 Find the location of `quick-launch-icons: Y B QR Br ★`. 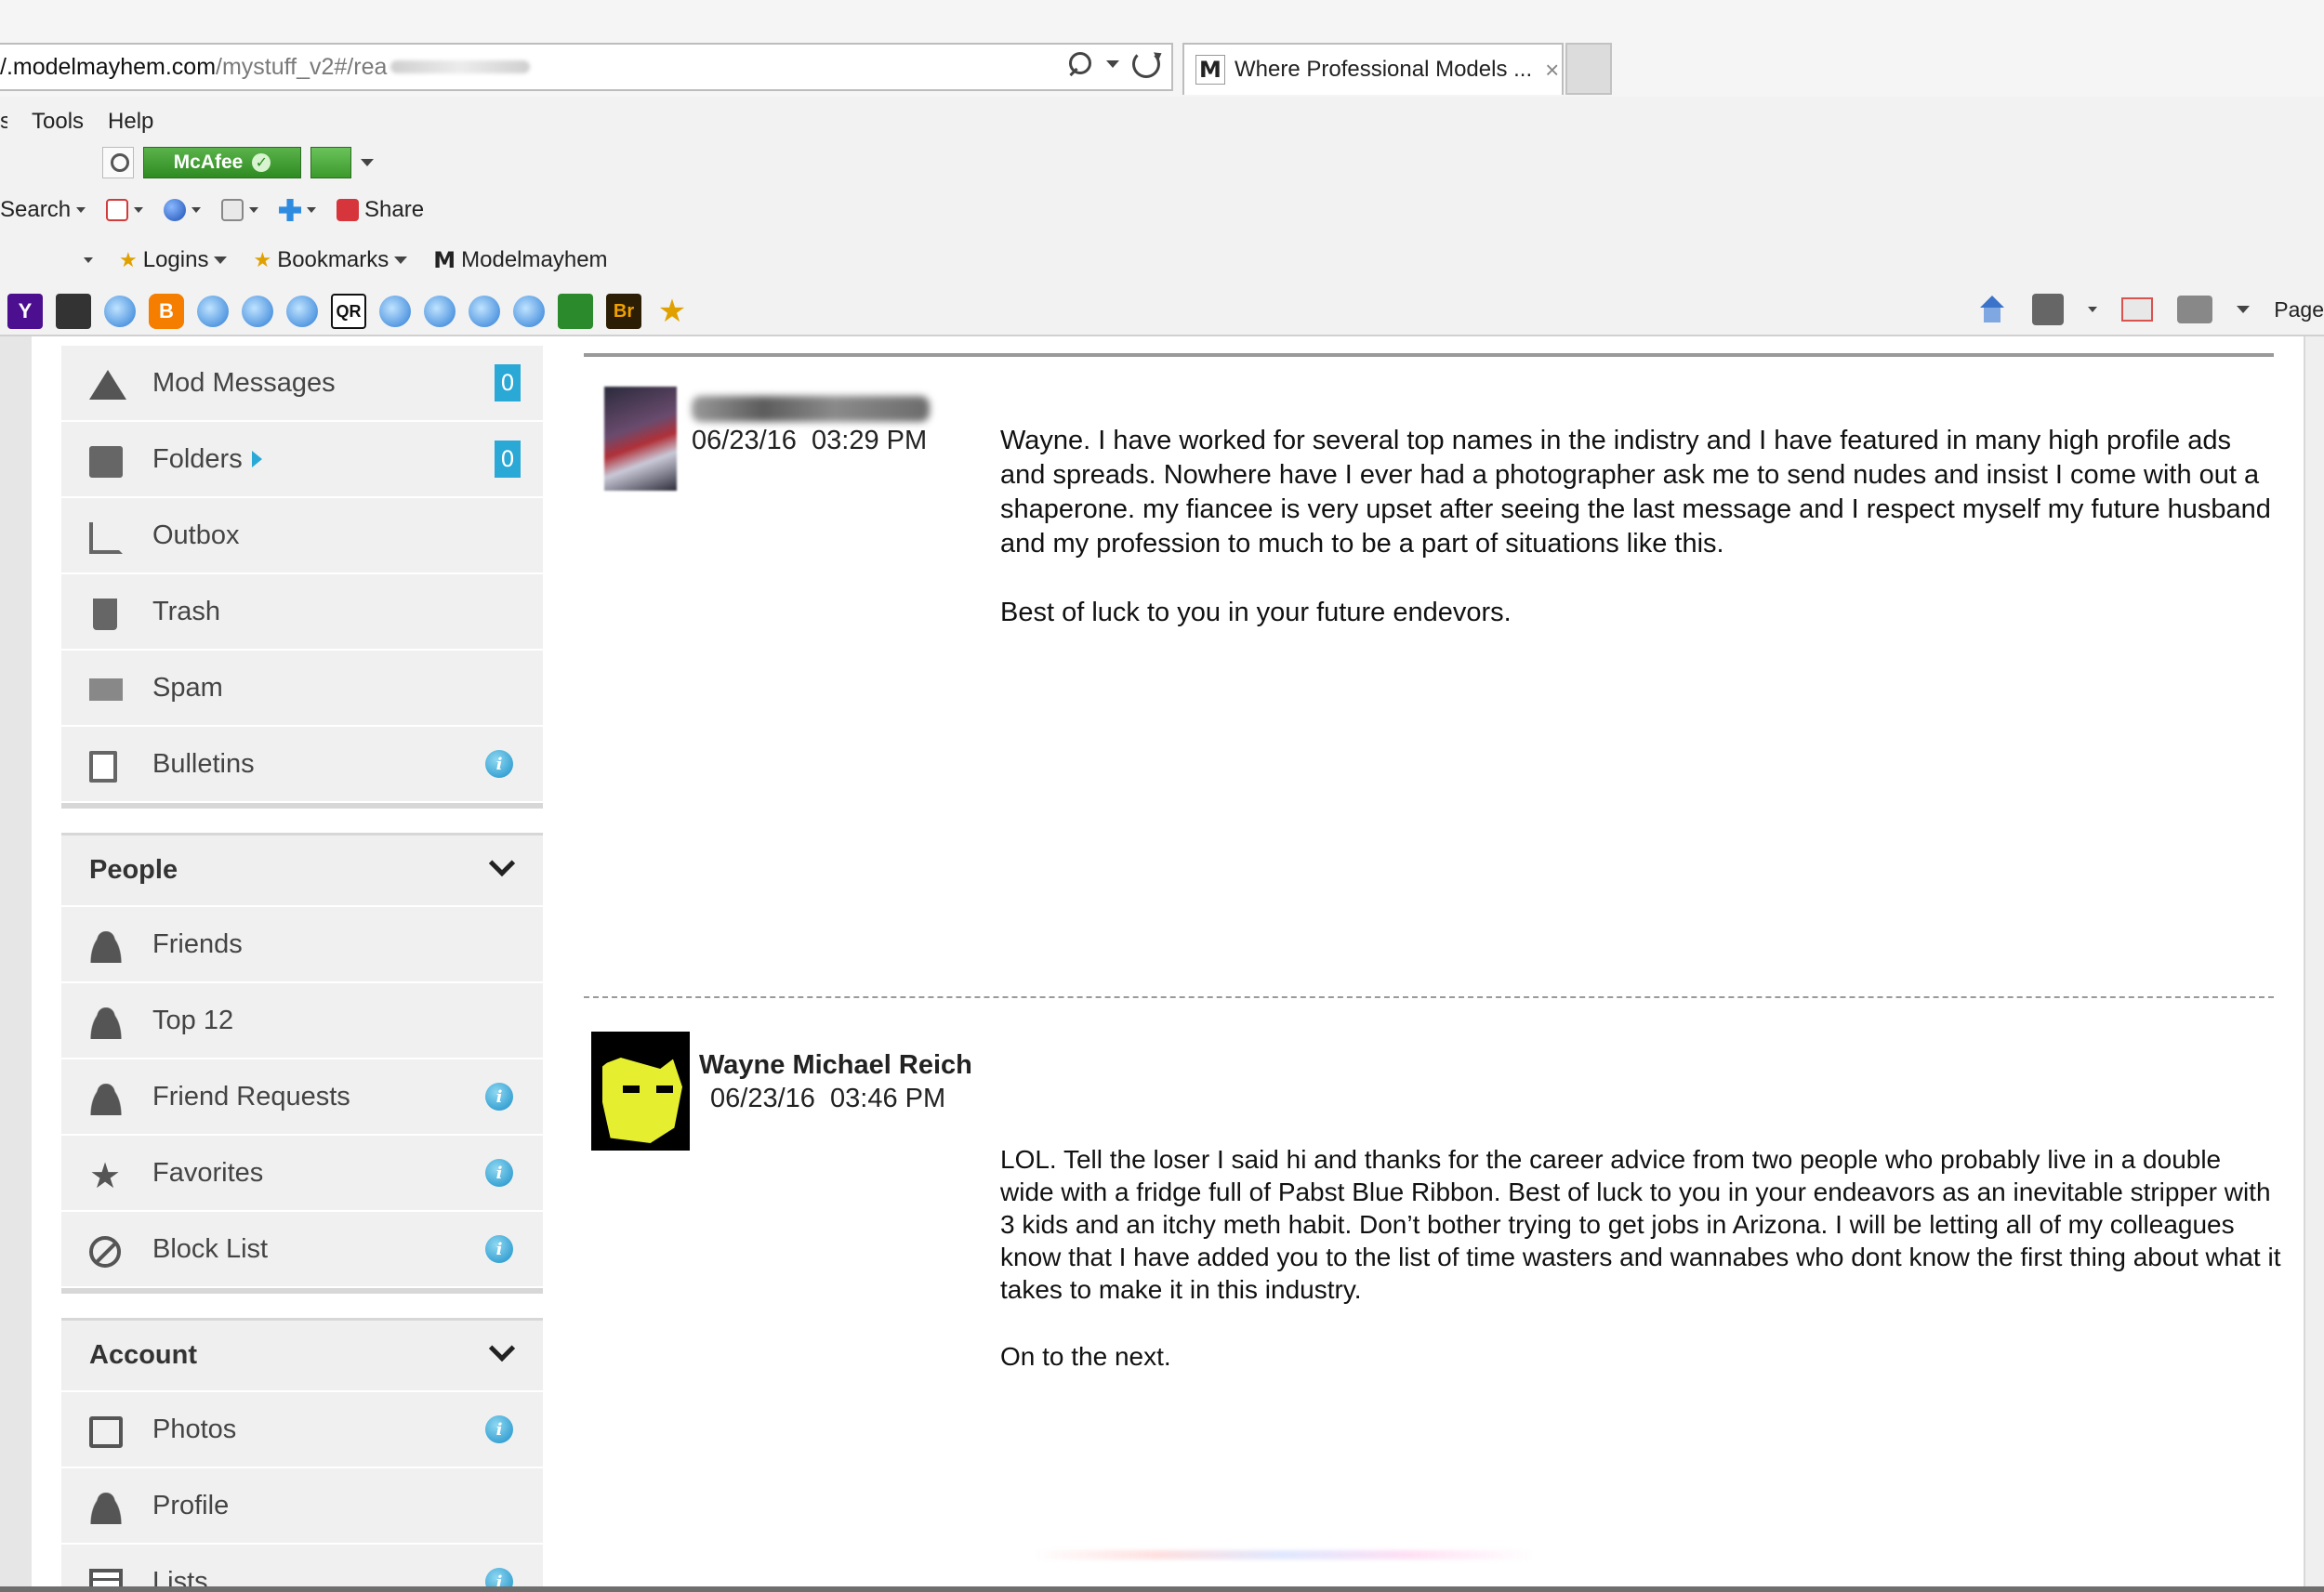

quick-launch-icons: Y B QR Br ★ is located at coordinates (345, 311).